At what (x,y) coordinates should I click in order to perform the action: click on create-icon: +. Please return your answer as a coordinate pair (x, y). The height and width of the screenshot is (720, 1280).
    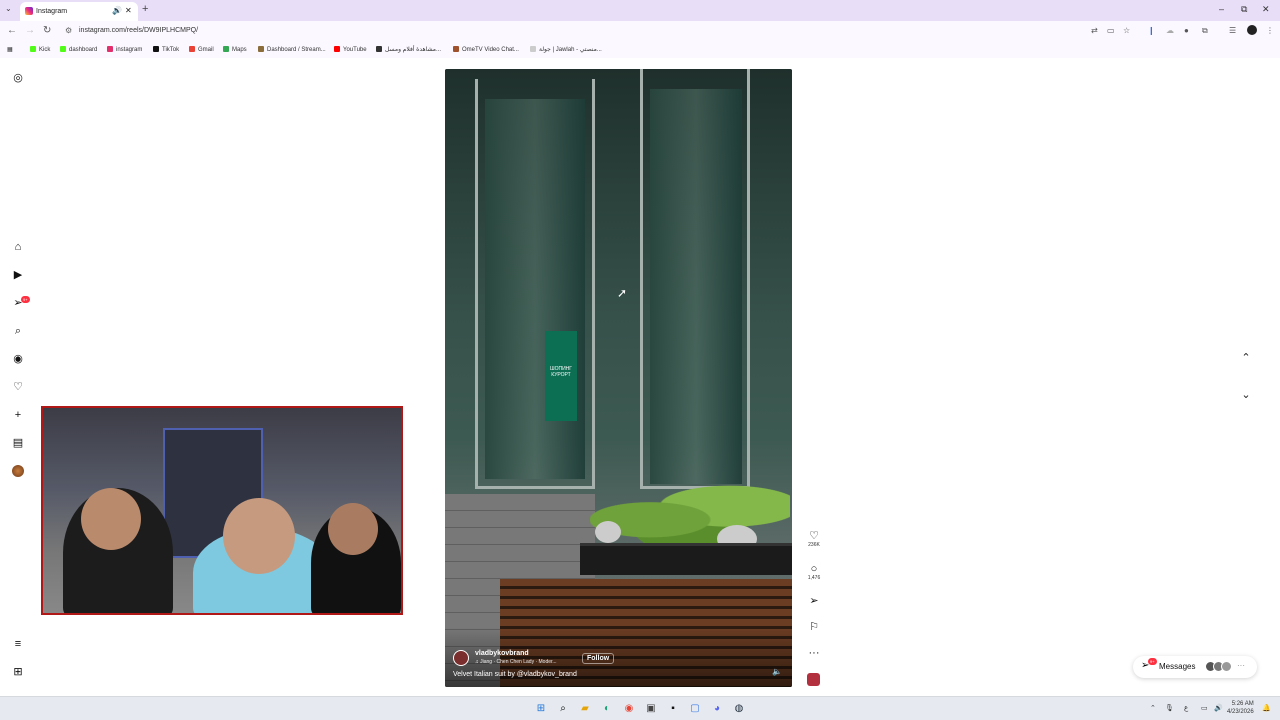
    Looking at the image, I should click on (18, 415).